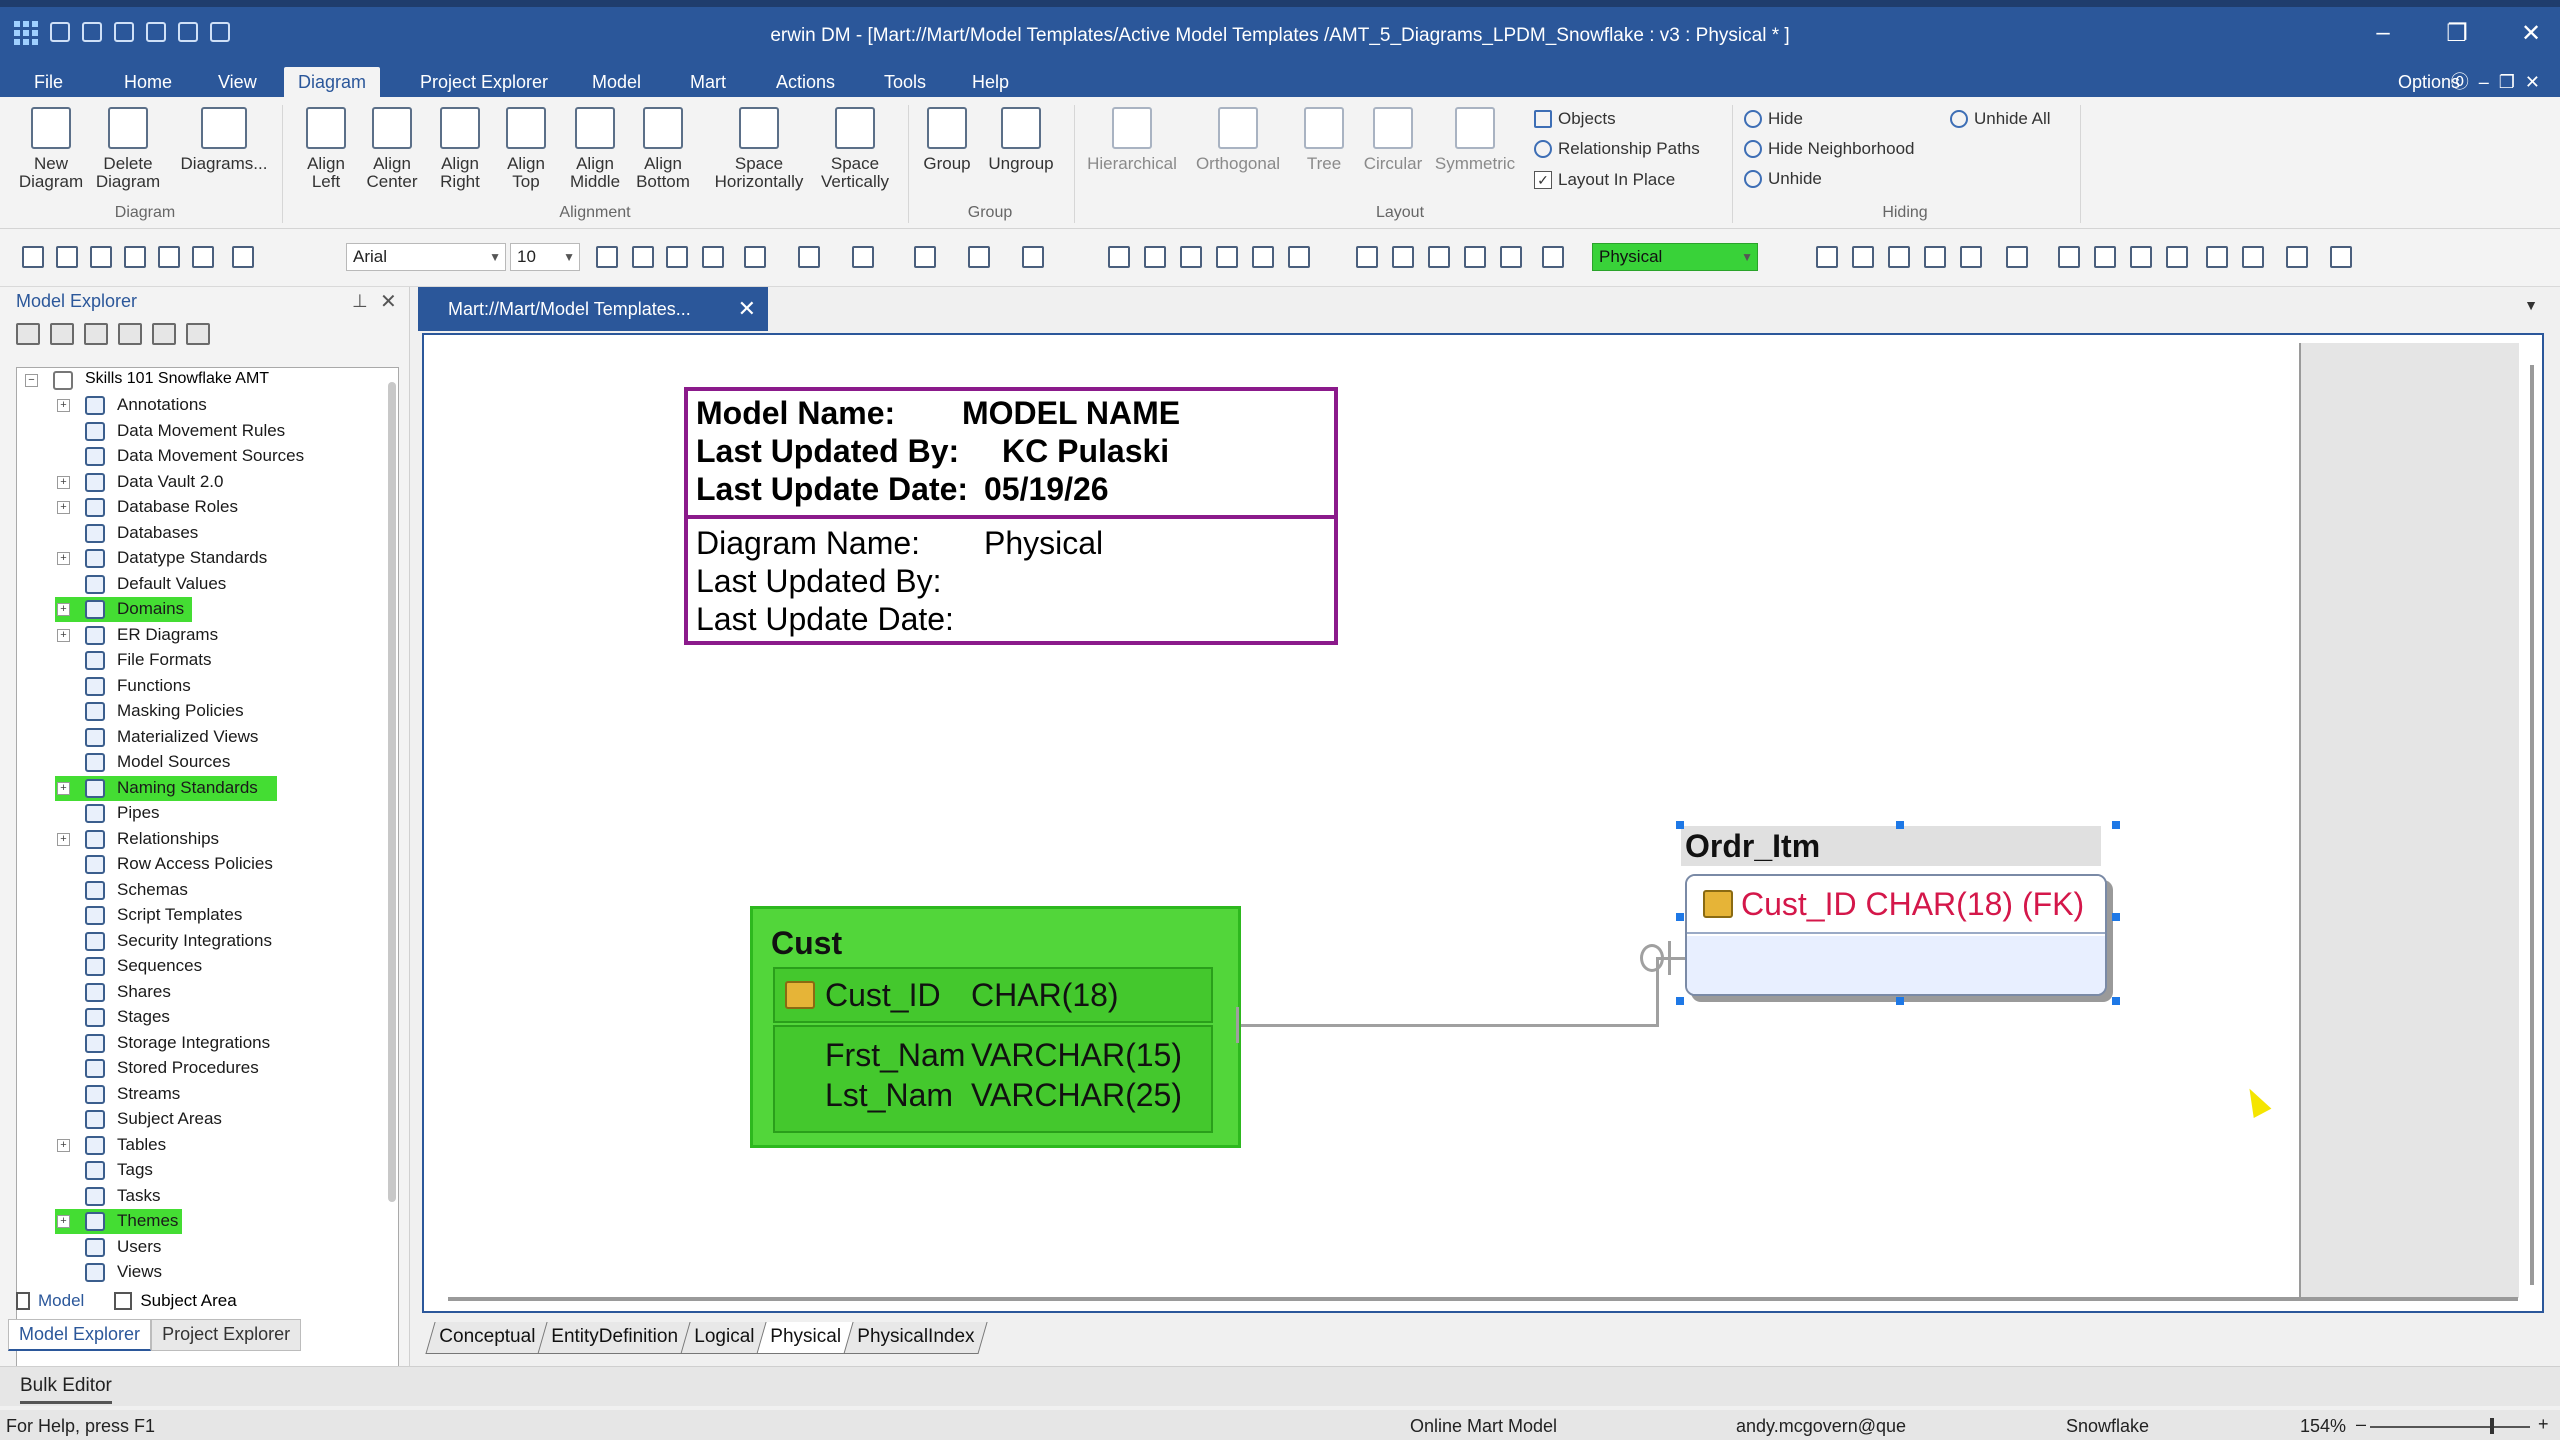 The width and height of the screenshot is (2560, 1440). I want to click on ungroup-button: Ungroup, so click(1021, 140).